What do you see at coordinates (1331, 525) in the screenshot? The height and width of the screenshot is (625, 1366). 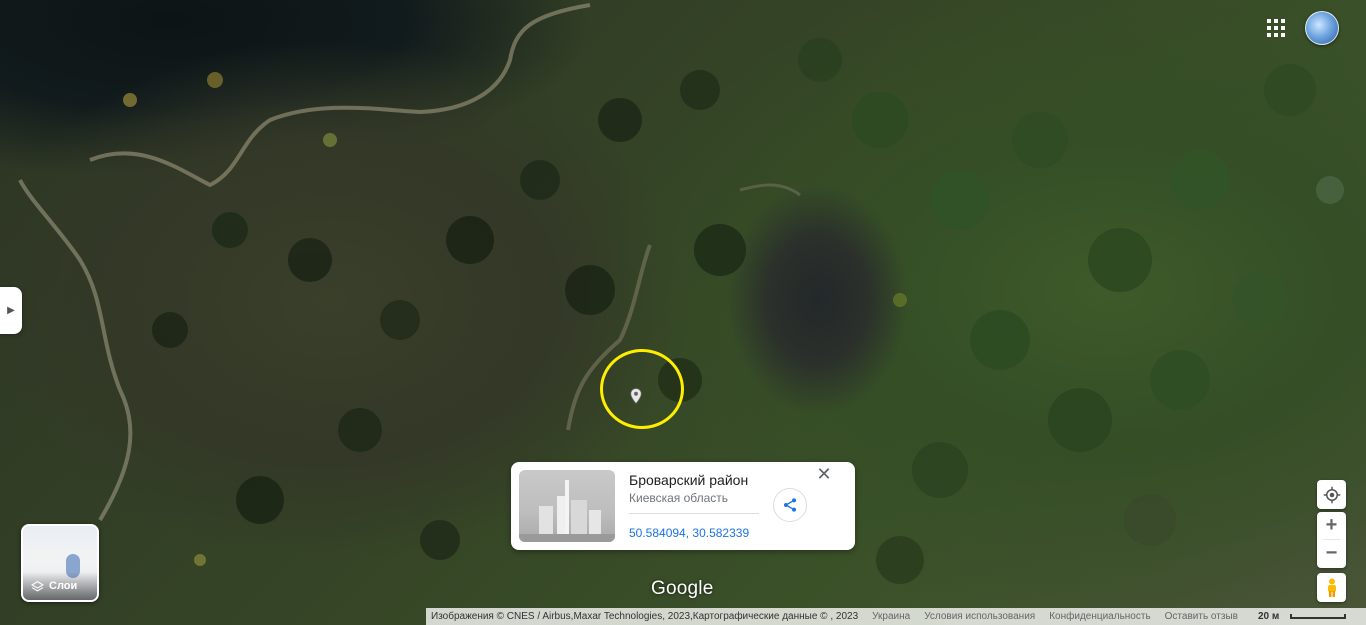 I see `zoom-in-button: +` at bounding box center [1331, 525].